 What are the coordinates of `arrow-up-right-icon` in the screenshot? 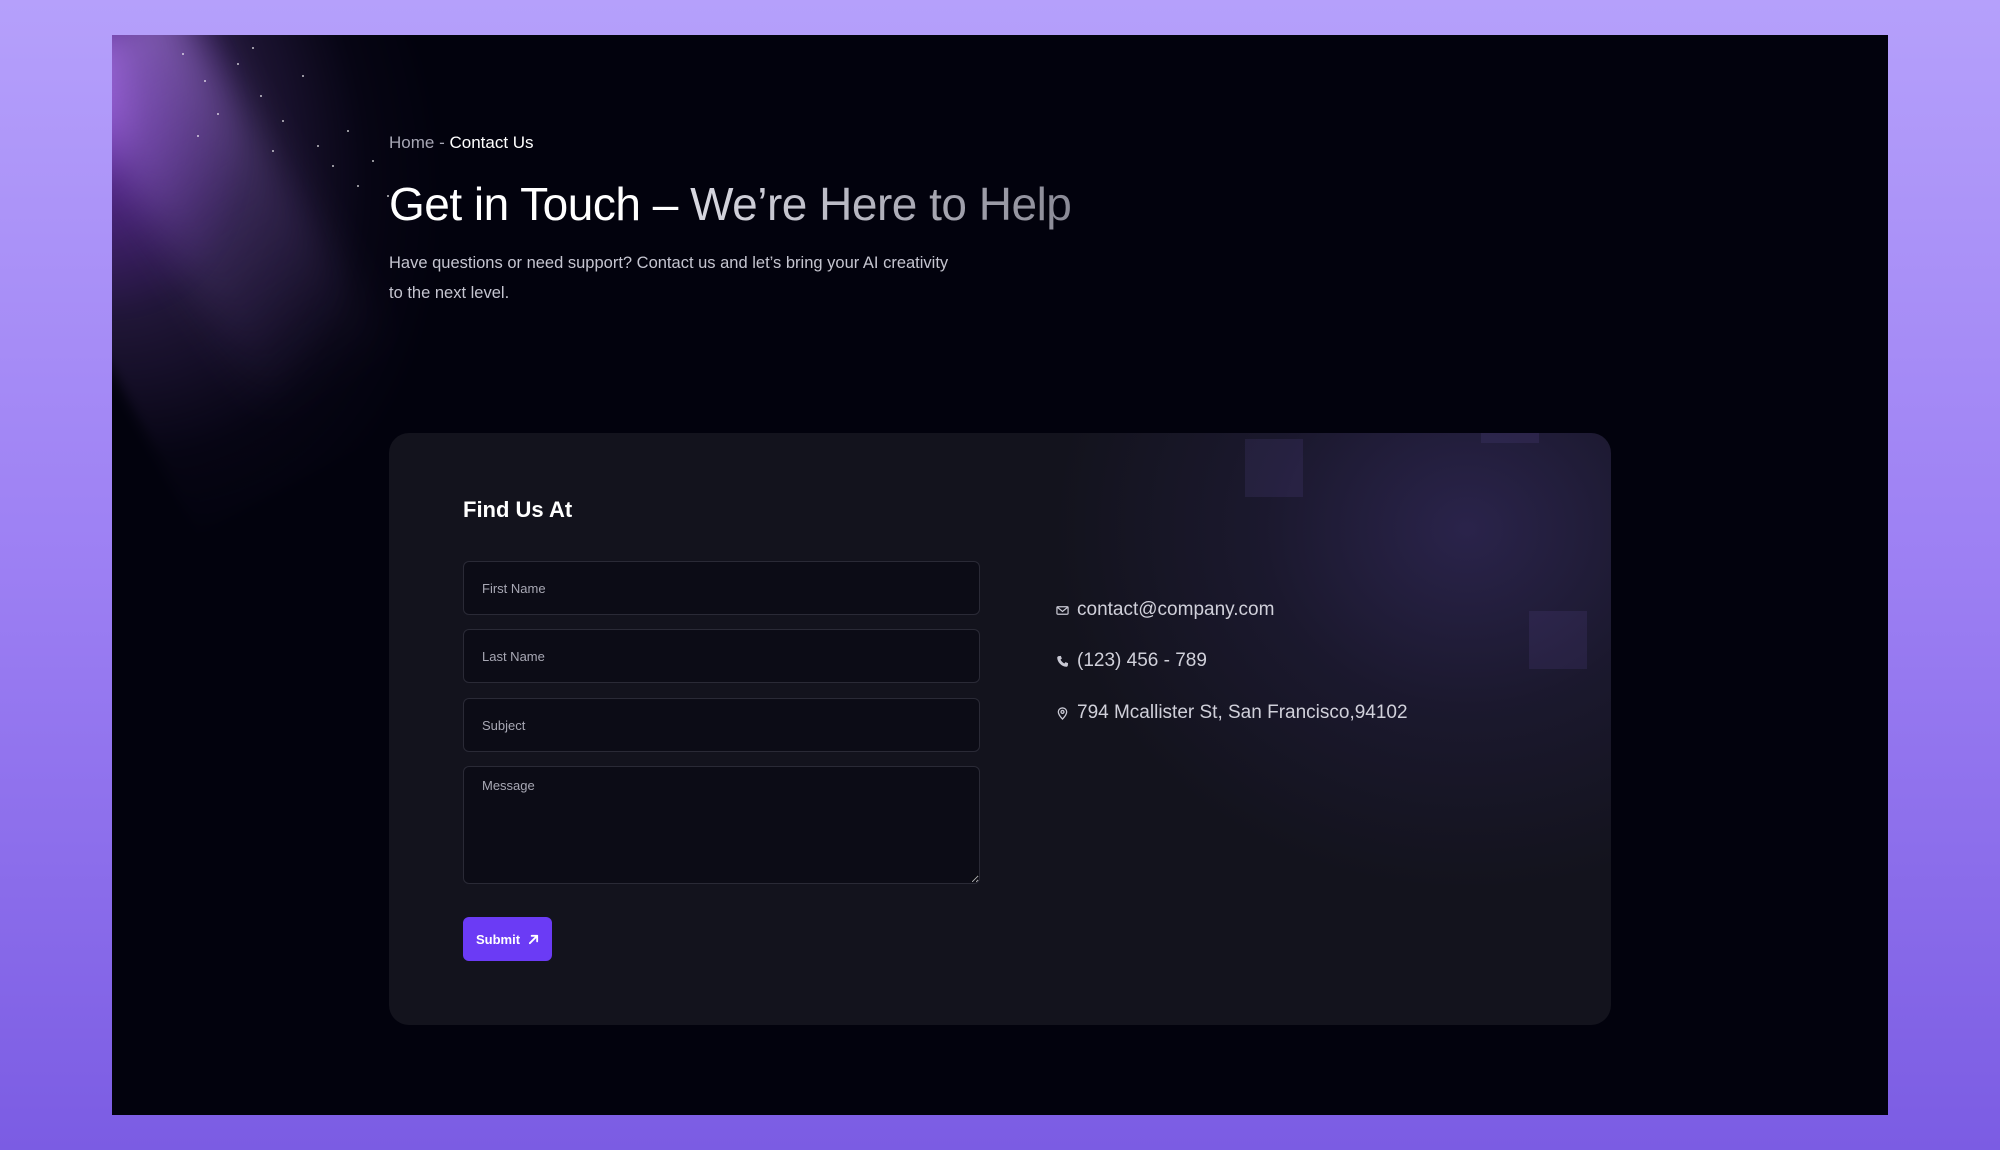 It's located at (533, 939).